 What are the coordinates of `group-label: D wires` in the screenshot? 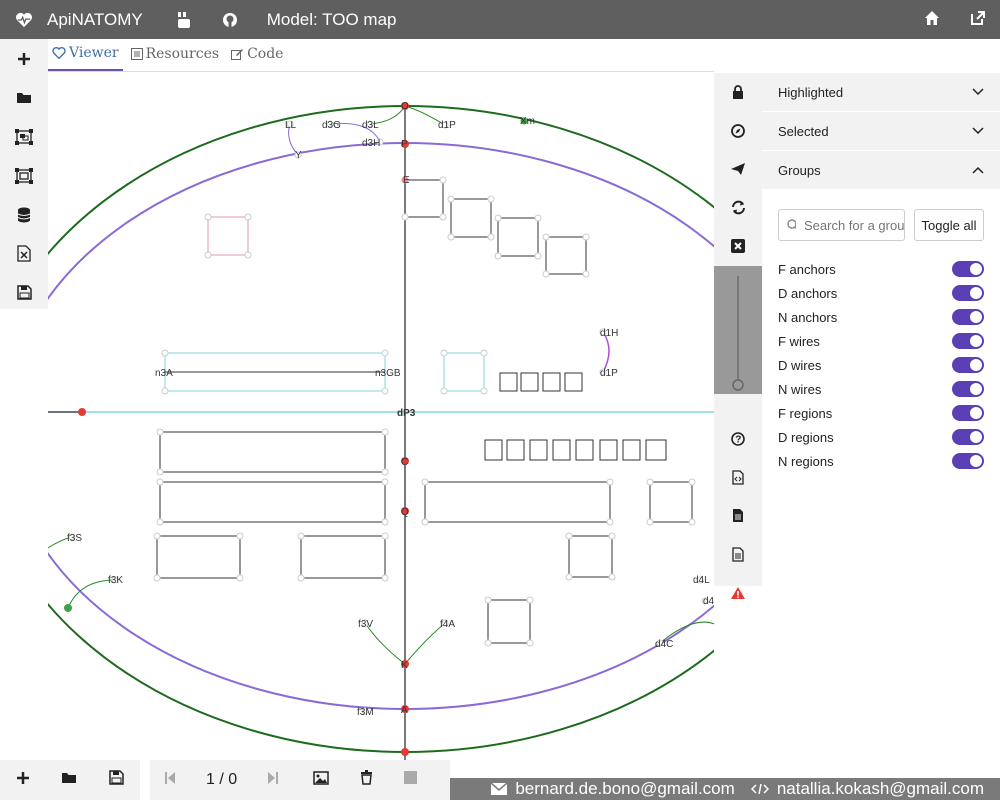 It's located at (800, 365).